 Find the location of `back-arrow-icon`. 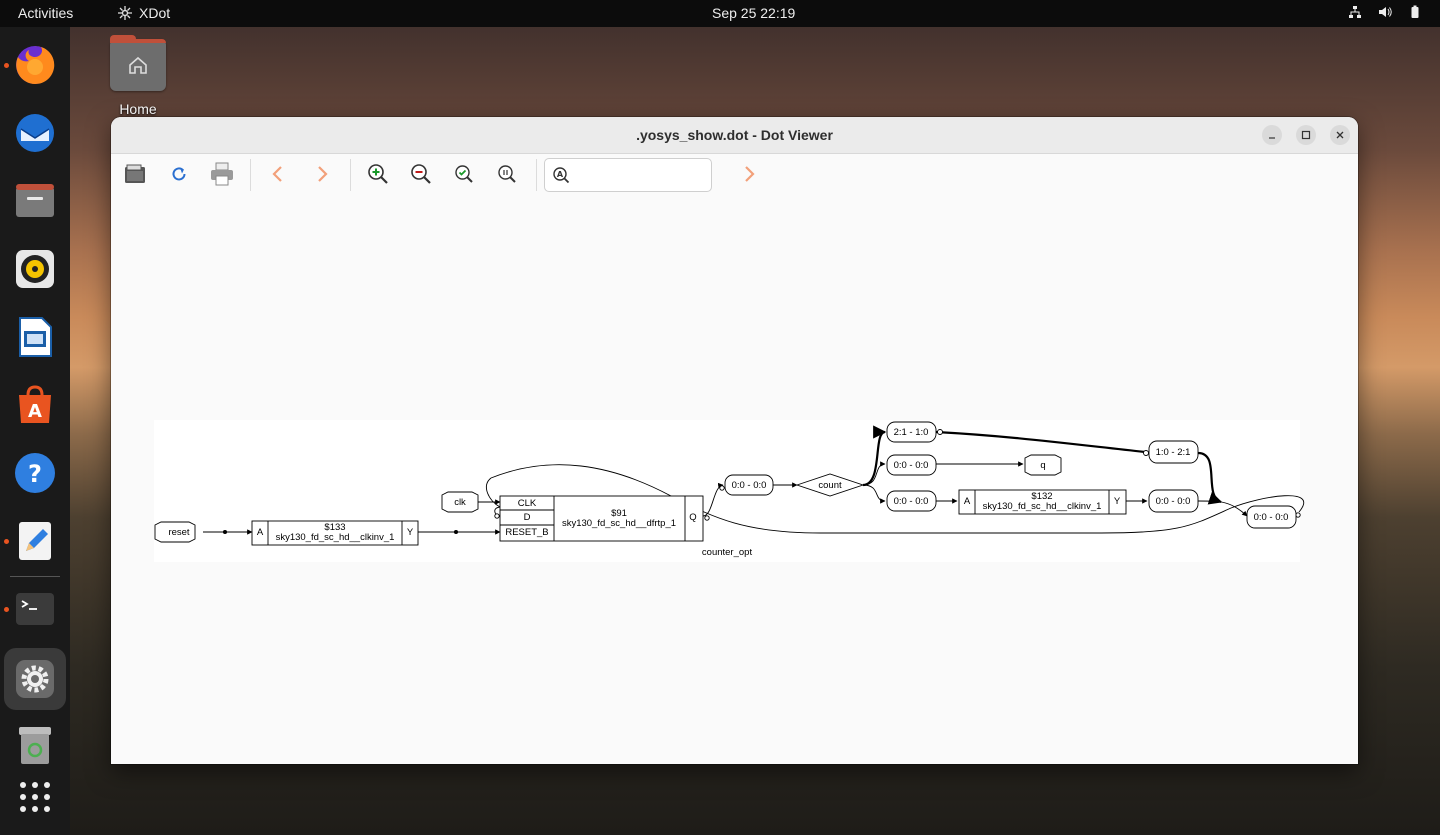

back-arrow-icon is located at coordinates (277, 174).